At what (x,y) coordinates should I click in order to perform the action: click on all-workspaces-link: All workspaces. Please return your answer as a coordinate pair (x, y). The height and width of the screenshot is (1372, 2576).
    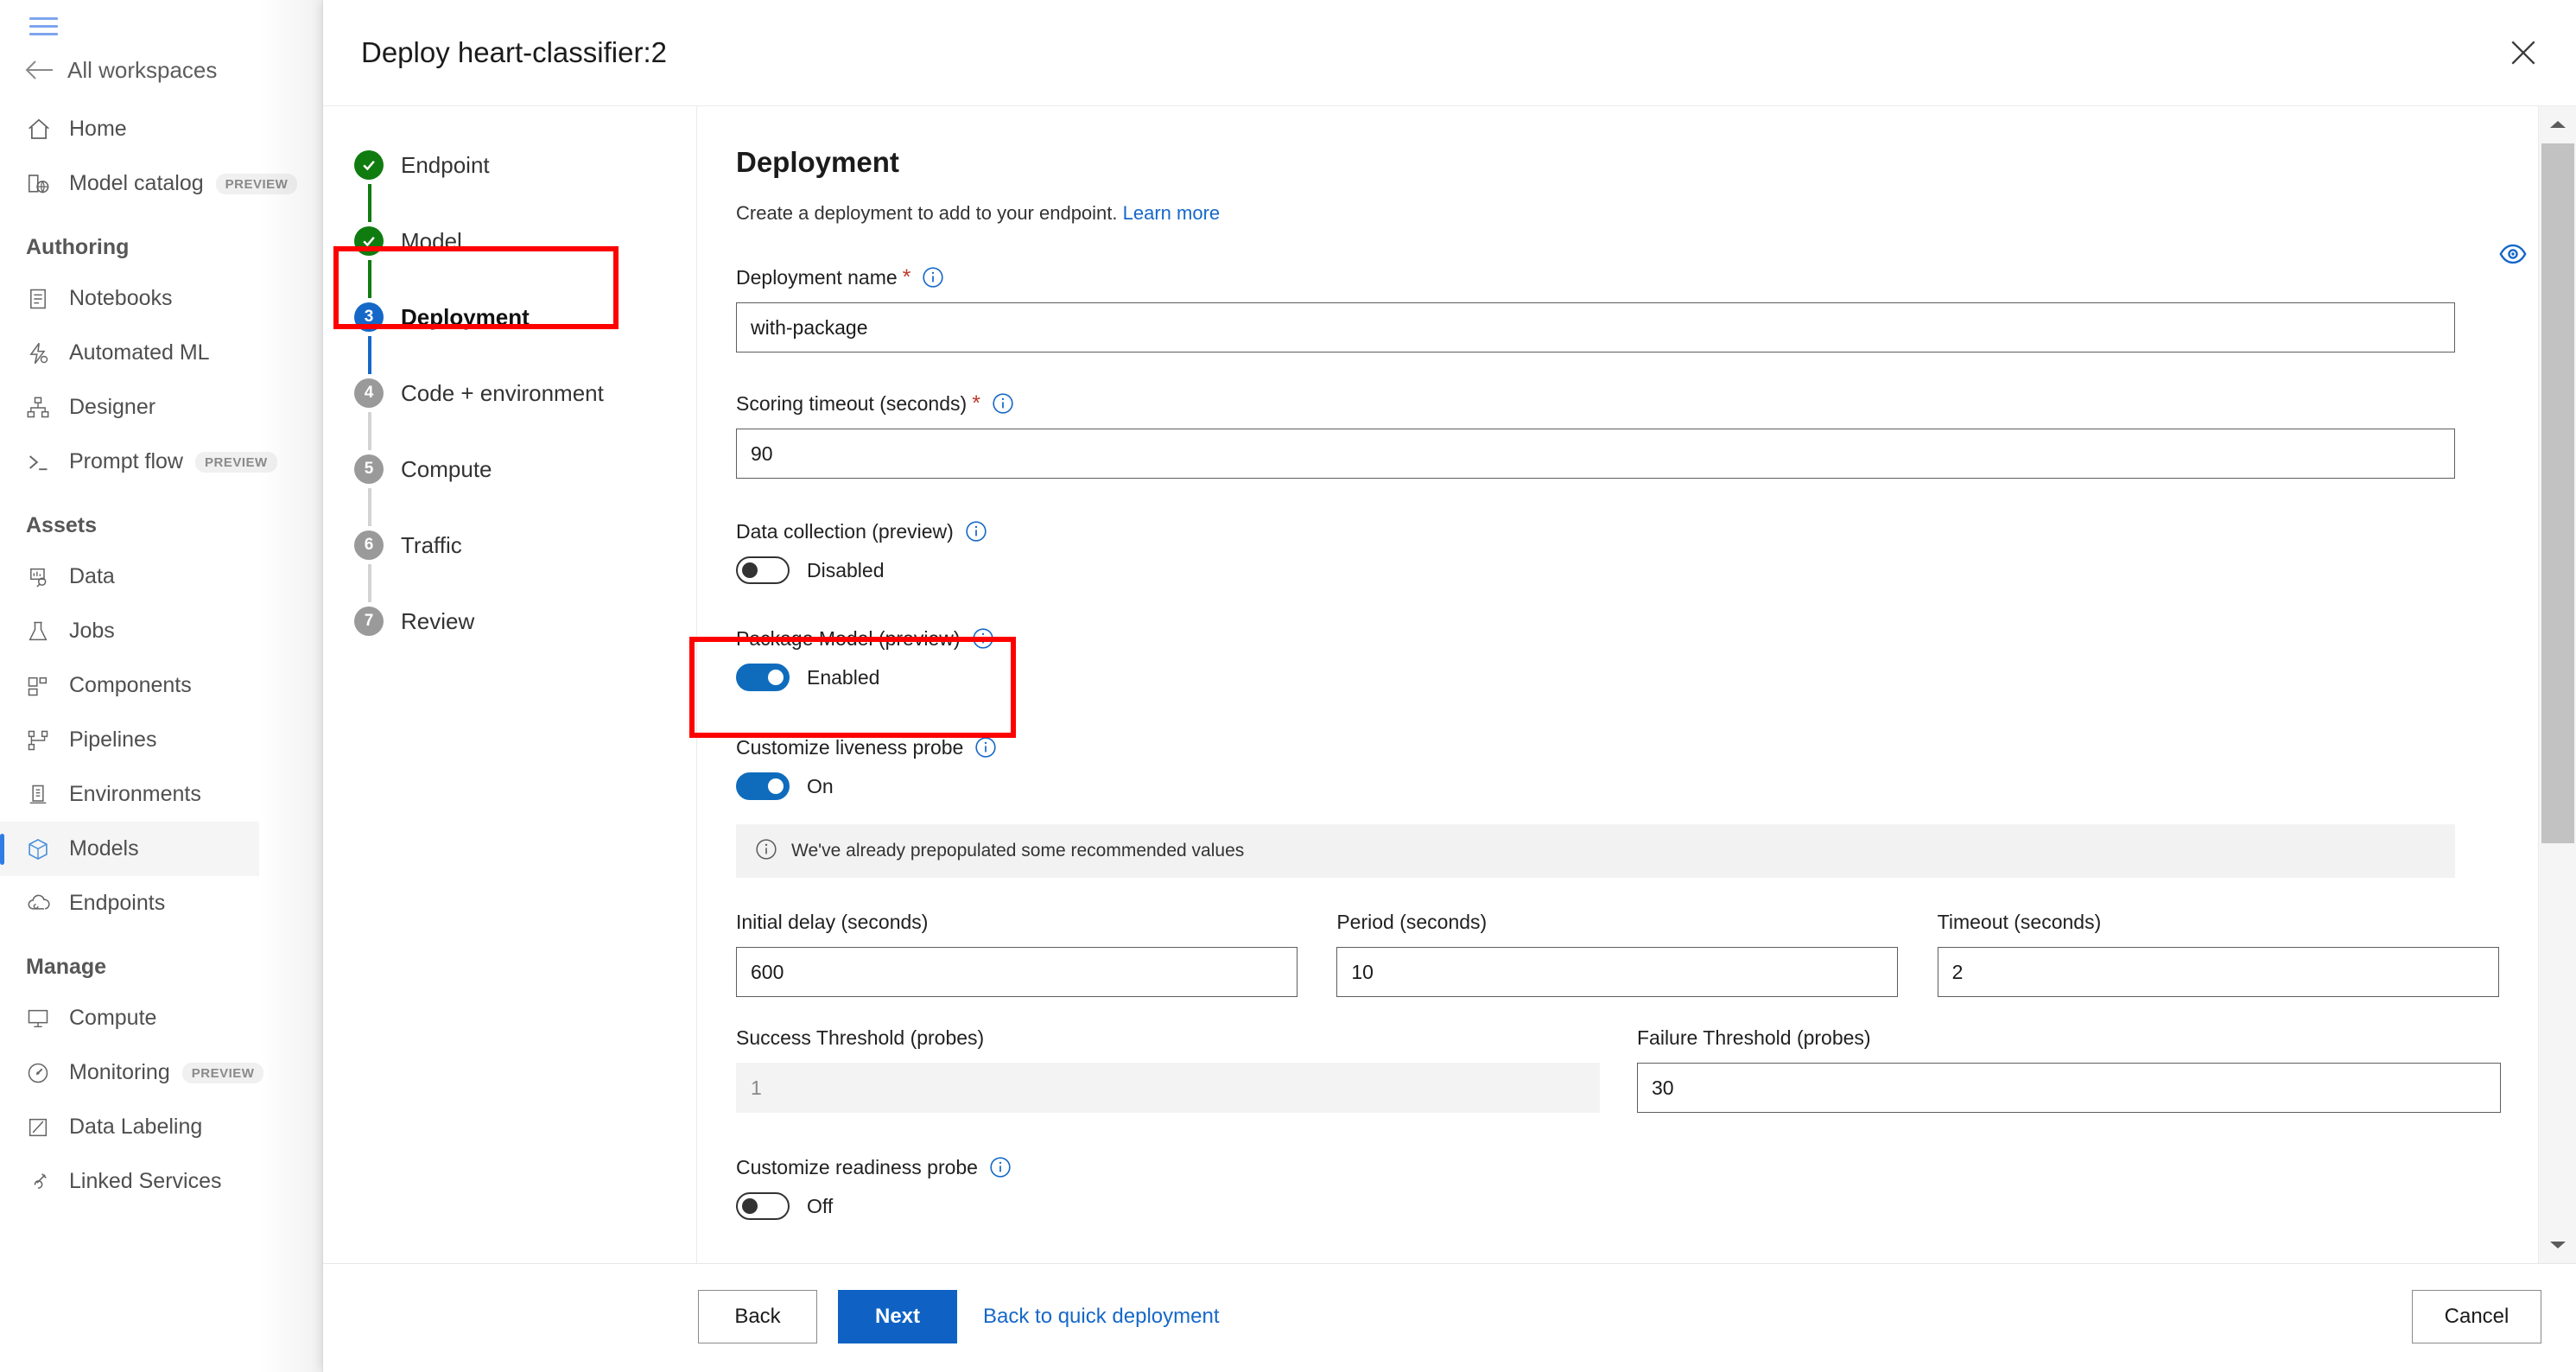
    Looking at the image, I should click on (120, 70).